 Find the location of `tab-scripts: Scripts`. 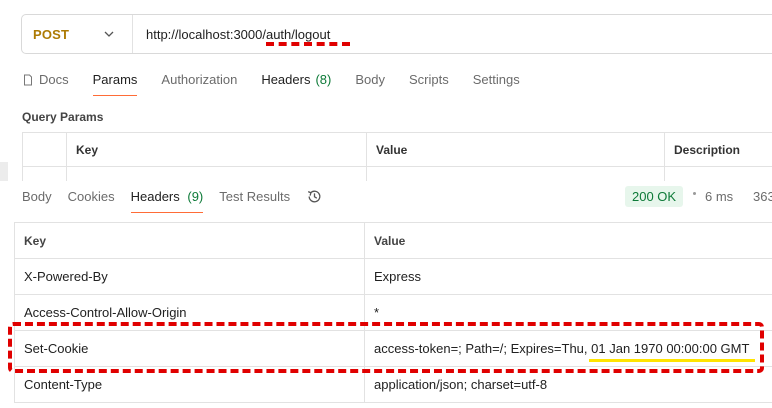

tab-scripts: Scripts is located at coordinates (429, 81).